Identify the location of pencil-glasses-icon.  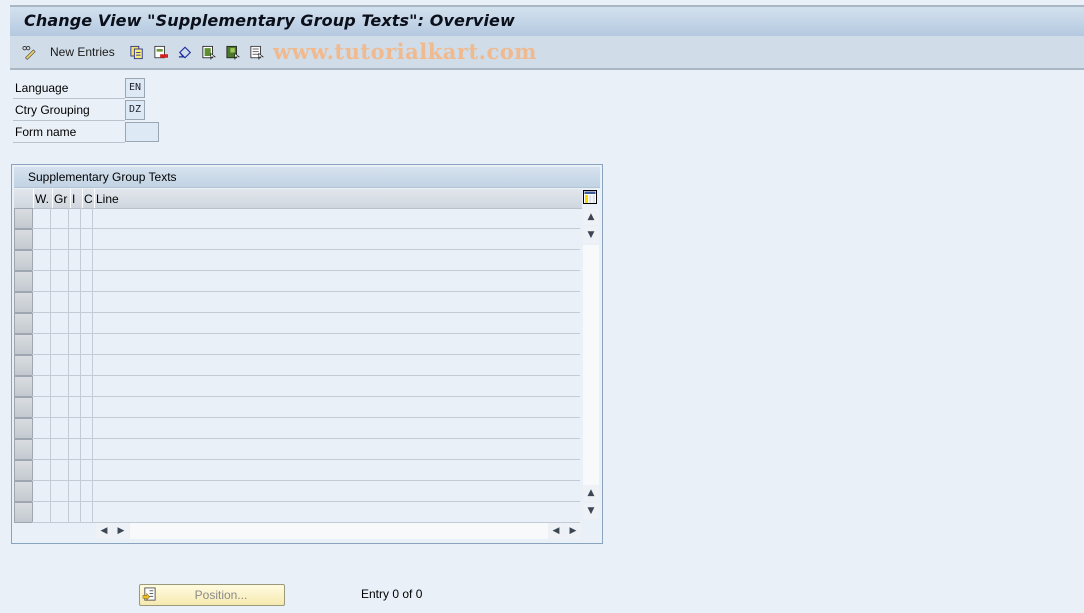
(29, 52).